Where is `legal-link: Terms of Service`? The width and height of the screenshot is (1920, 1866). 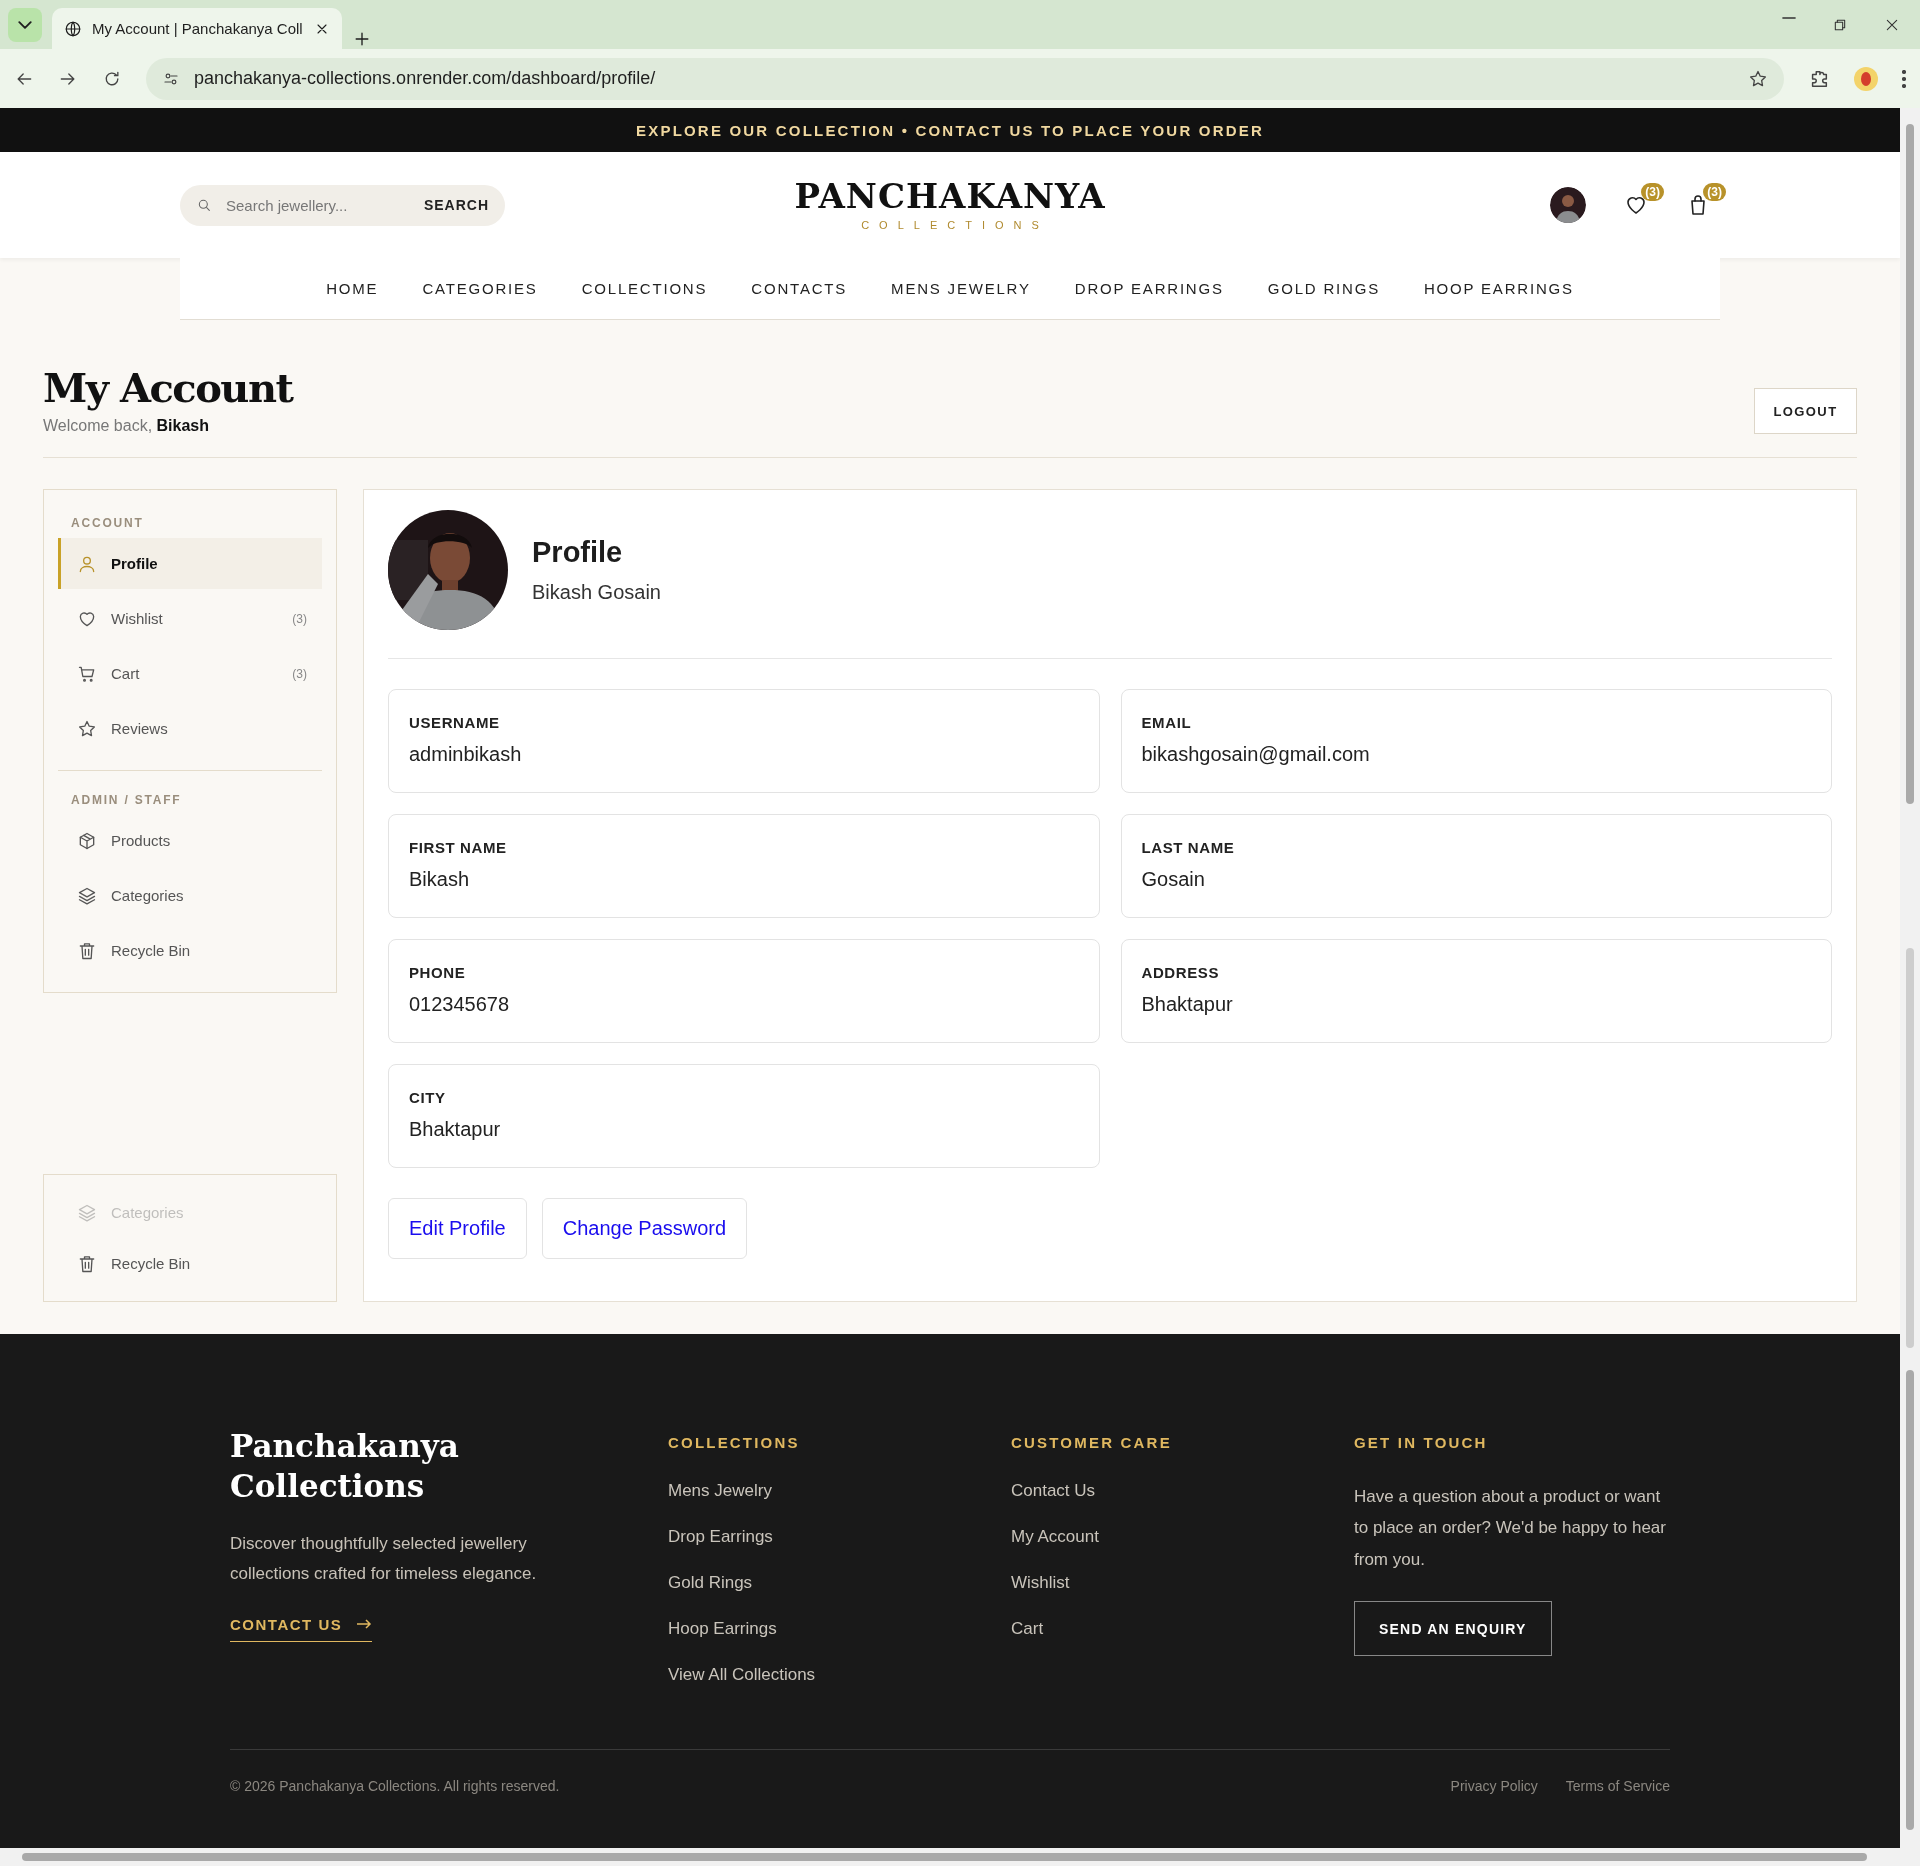 legal-link: Terms of Service is located at coordinates (1617, 1786).